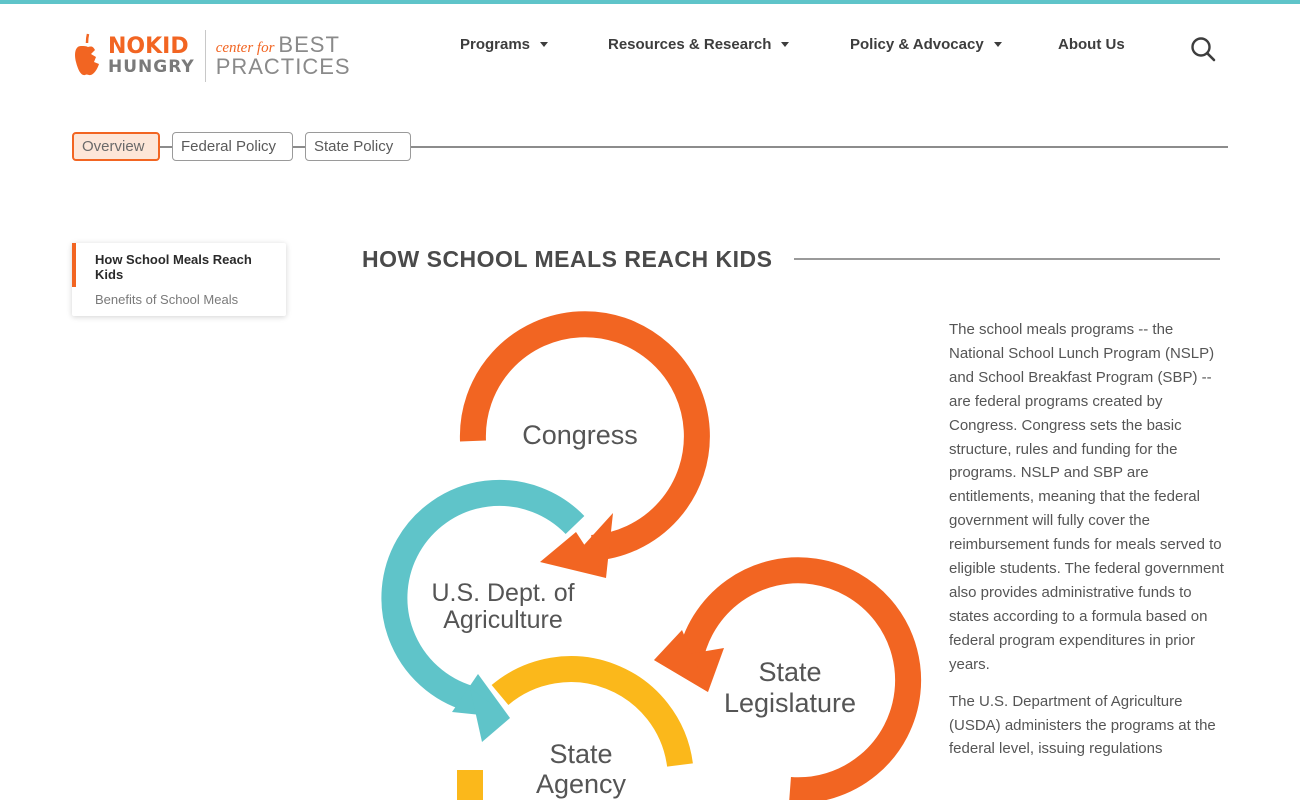 Image resolution: width=1300 pixels, height=800 pixels. What do you see at coordinates (690, 44) in the screenshot?
I see `nav-resources-label: Resources & Research` at bounding box center [690, 44].